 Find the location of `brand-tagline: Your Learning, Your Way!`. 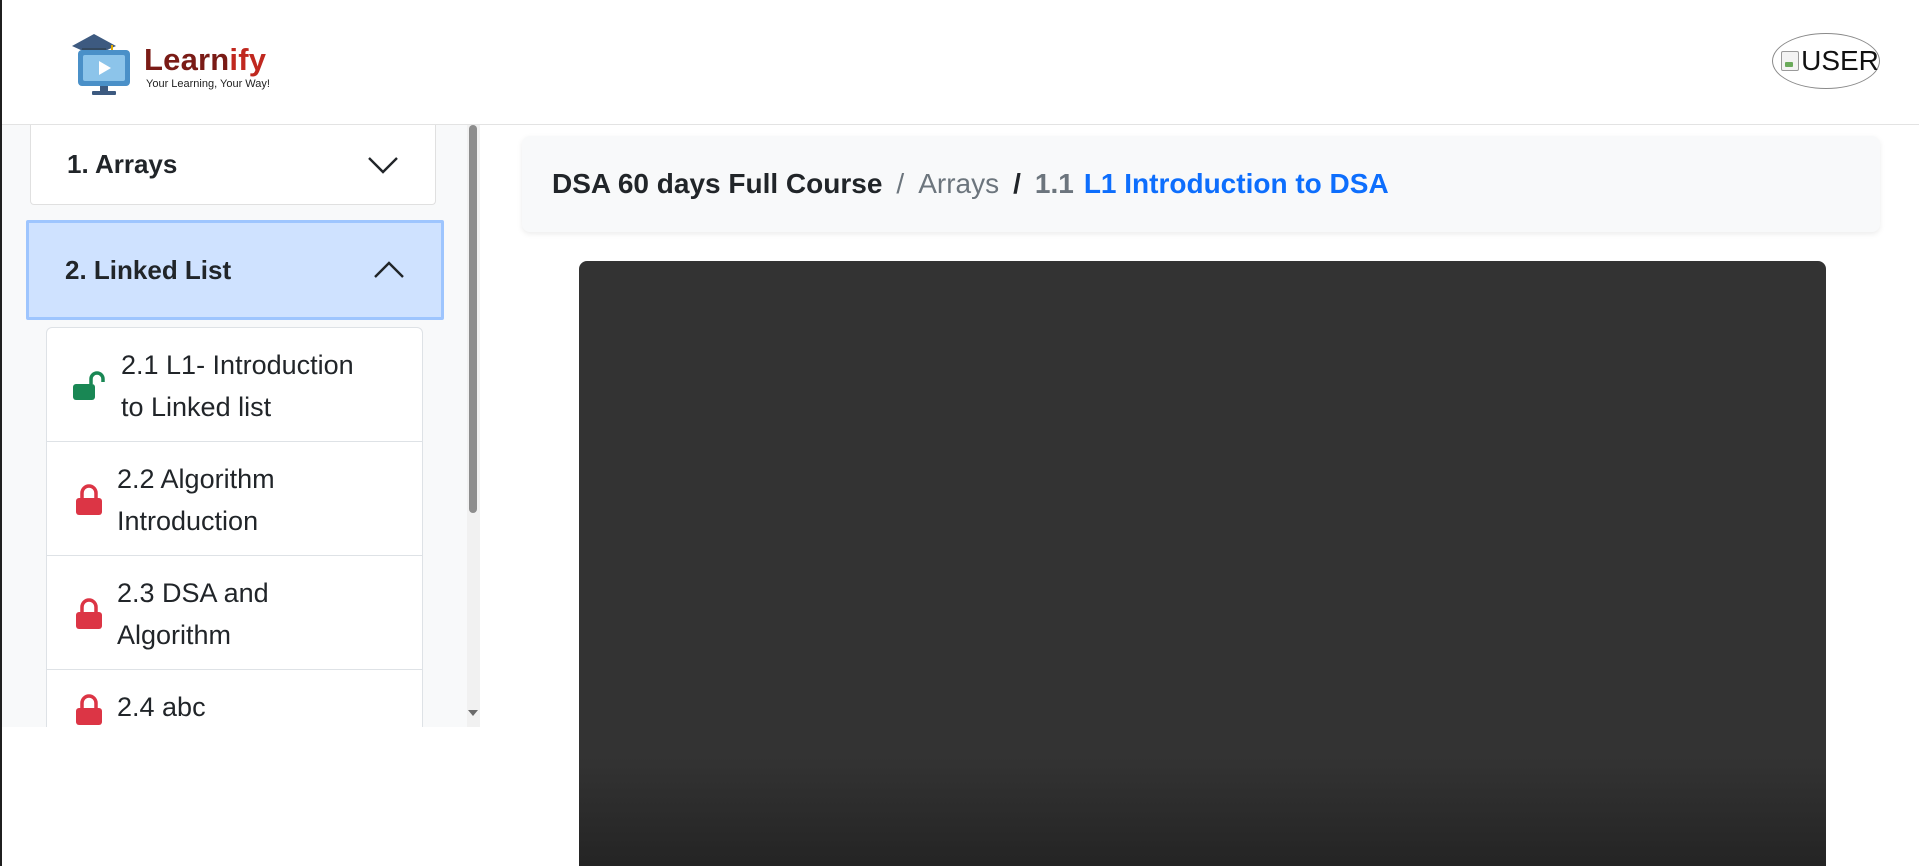

brand-tagline: Your Learning, Your Way! is located at coordinates (208, 84).